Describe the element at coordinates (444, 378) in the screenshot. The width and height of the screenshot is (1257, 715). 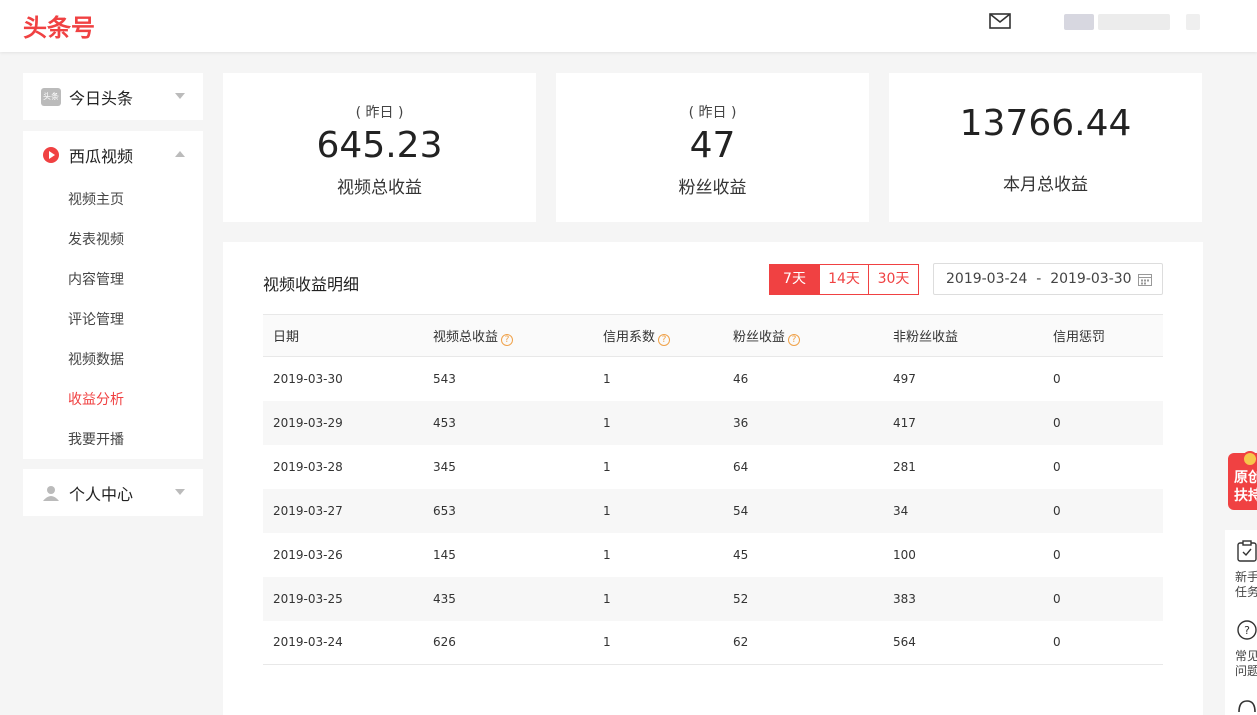
I see `td-video-revenue: 543` at that location.